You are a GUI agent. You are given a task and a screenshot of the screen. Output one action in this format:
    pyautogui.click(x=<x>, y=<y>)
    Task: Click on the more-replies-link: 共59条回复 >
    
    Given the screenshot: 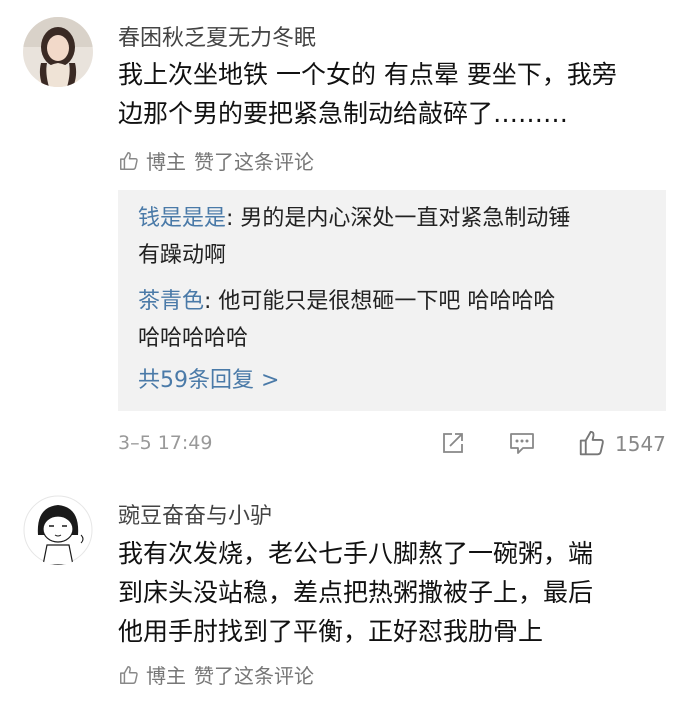 What is the action you would take?
    pyautogui.click(x=208, y=378)
    